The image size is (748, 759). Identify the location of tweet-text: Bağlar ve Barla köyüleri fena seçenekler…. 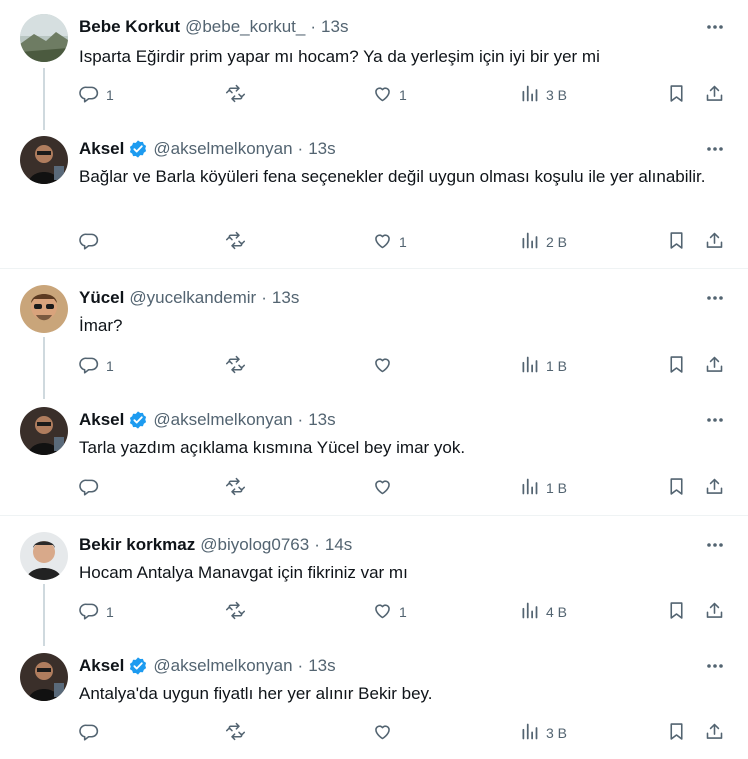
(392, 176).